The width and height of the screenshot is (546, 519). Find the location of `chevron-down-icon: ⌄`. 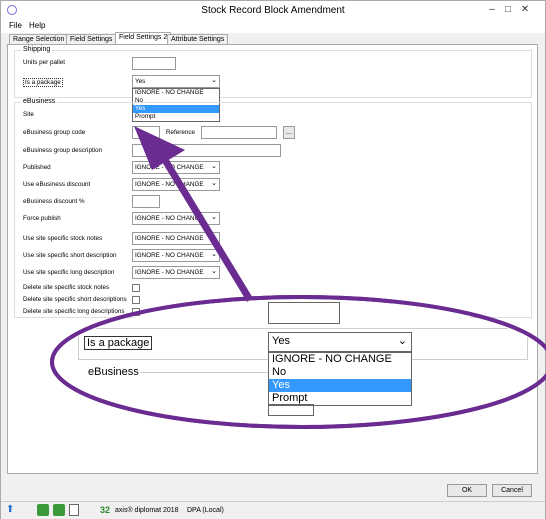

chevron-down-icon: ⌄ is located at coordinates (402, 341).